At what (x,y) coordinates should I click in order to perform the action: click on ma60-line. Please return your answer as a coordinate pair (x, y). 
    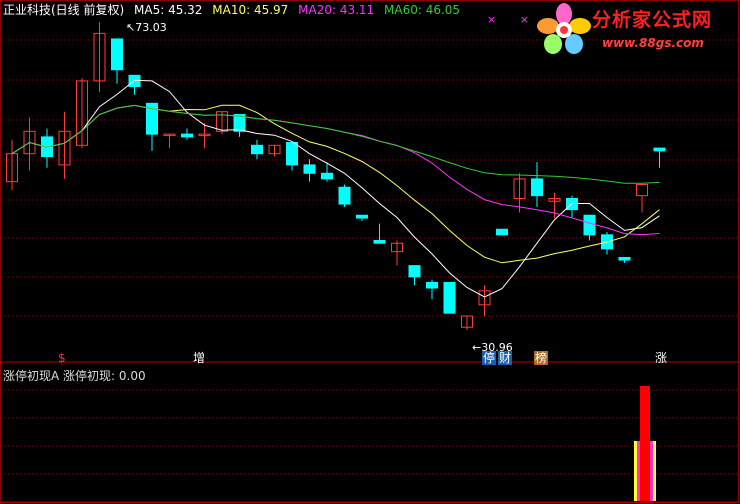
    Looking at the image, I should click on (335, 144).